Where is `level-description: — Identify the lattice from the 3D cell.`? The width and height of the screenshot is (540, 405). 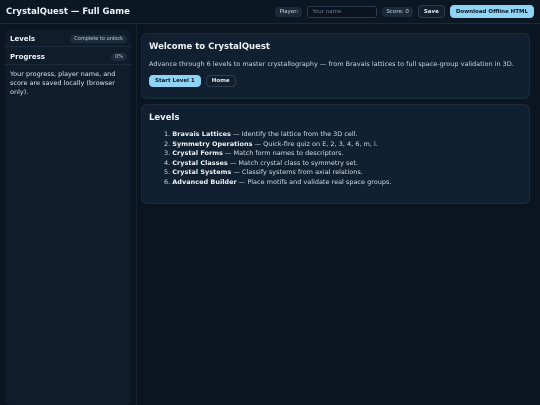 level-description: — Identify the lattice from the 3D cell. is located at coordinates (294, 134).